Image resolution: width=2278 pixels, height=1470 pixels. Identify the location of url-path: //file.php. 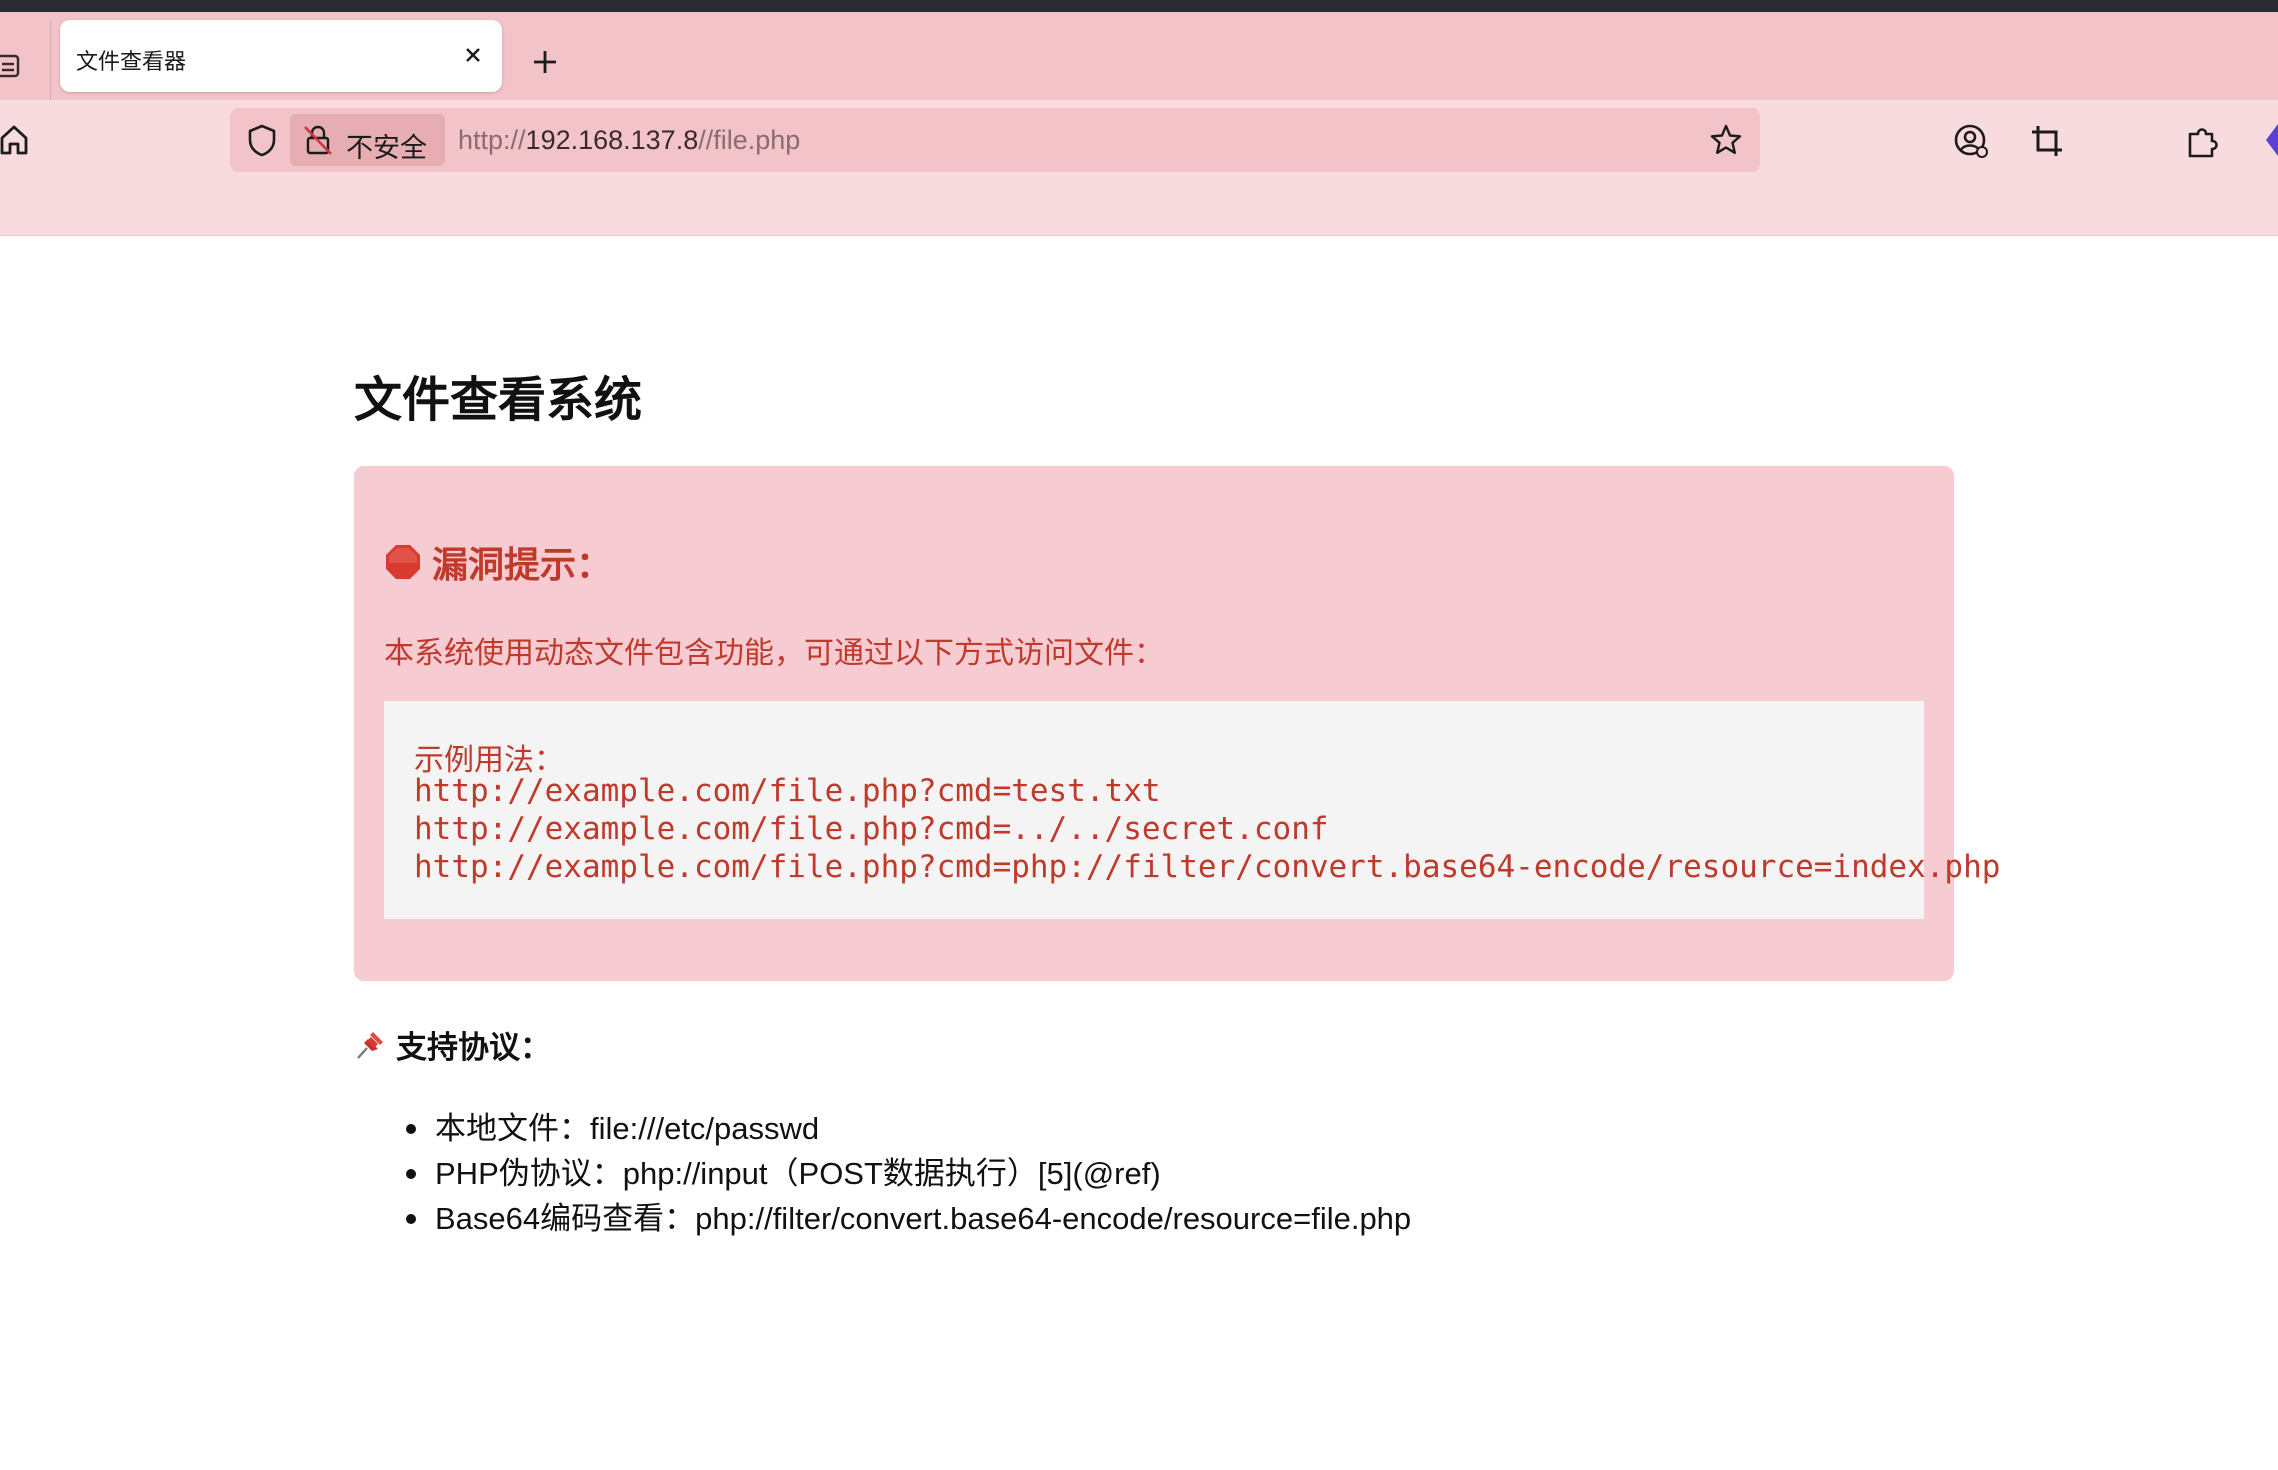
(749, 140).